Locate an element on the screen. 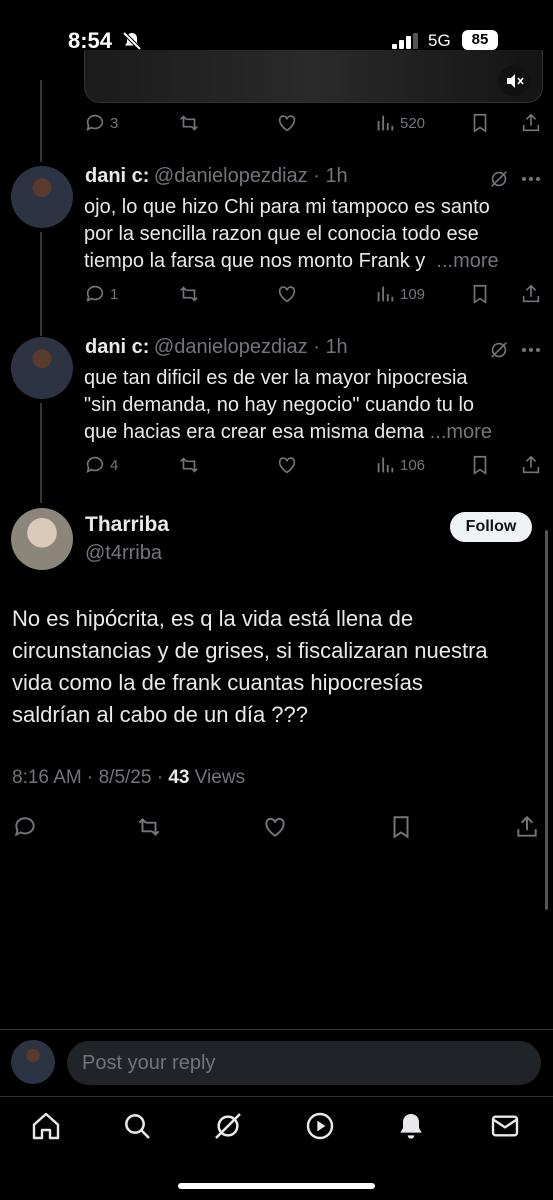 The height and width of the screenshot is (1200, 553). views-button: 106 is located at coordinates (399, 465).